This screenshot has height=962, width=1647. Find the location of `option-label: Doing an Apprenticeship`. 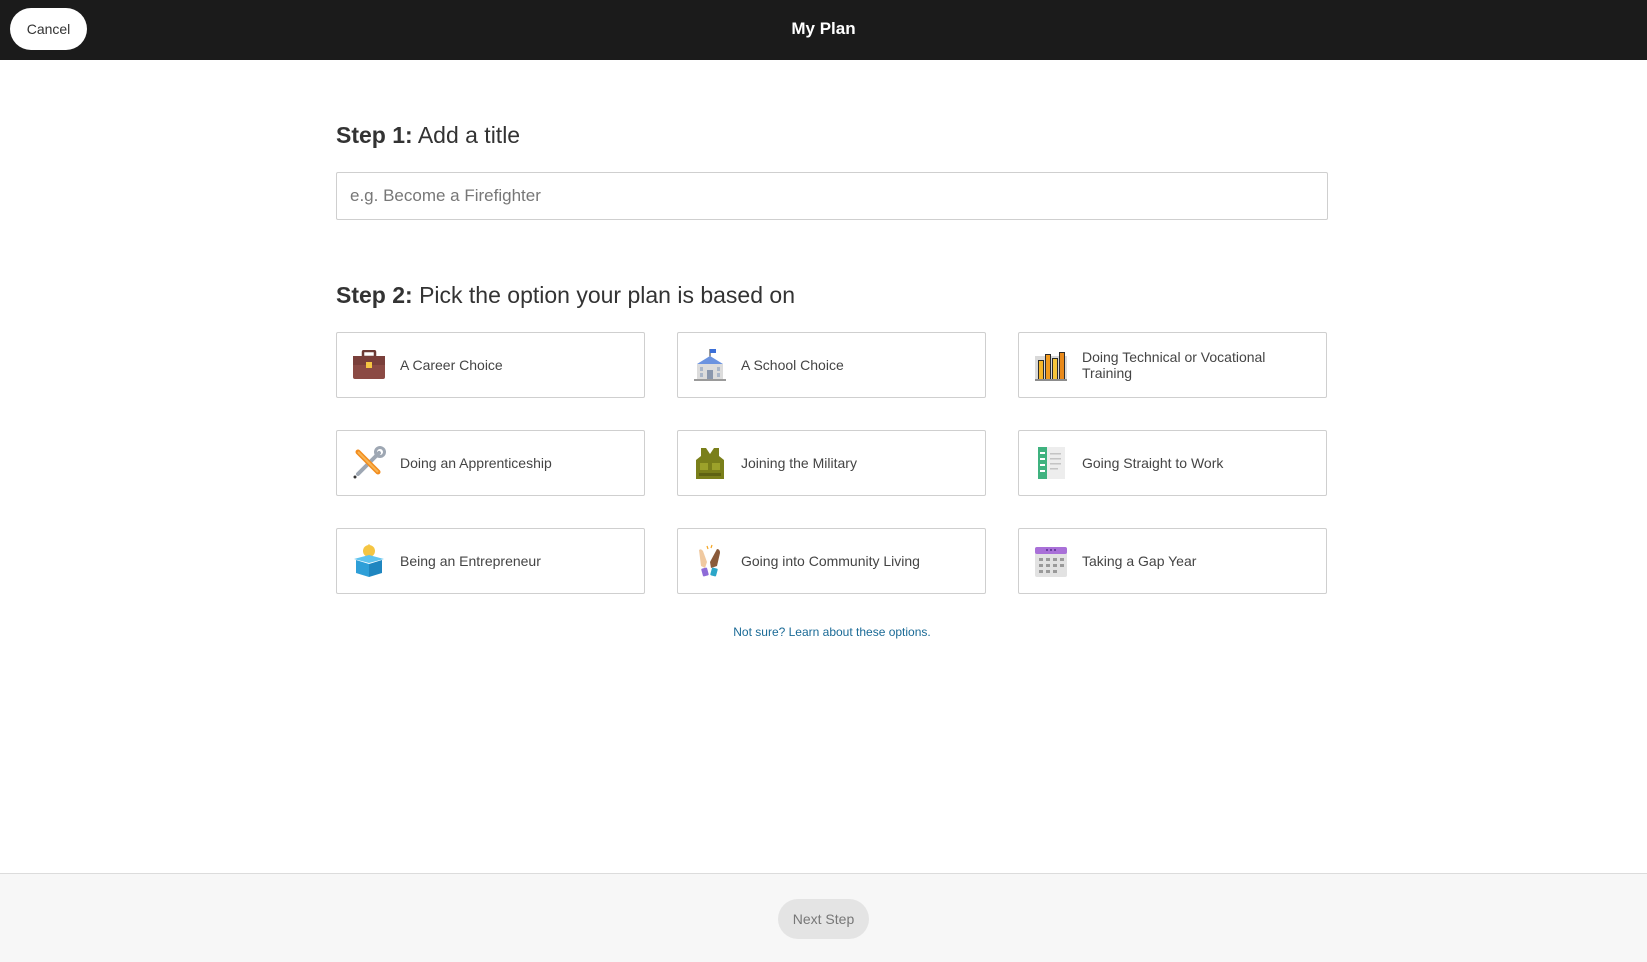

option-label: Doing an Apprenticeship is located at coordinates (476, 463).